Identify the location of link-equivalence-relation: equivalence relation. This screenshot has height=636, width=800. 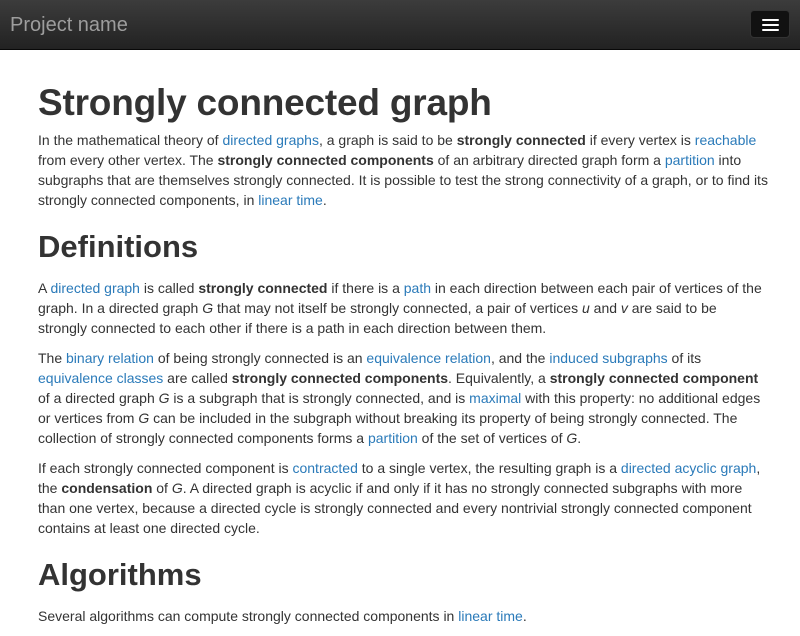
(428, 358).